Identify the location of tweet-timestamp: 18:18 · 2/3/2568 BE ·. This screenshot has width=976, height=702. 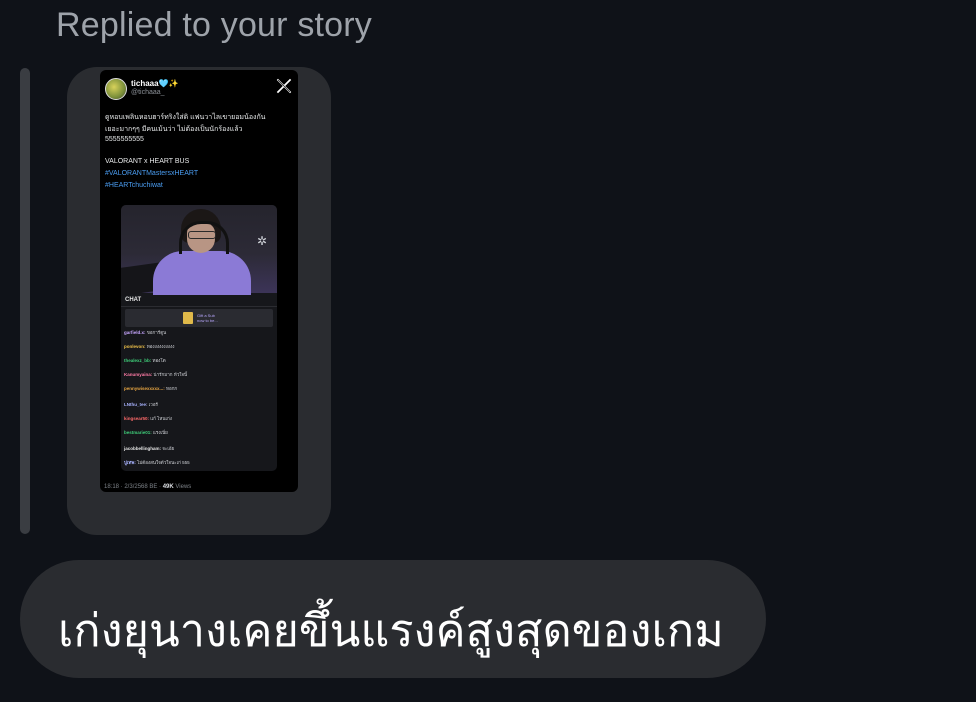
(133, 487).